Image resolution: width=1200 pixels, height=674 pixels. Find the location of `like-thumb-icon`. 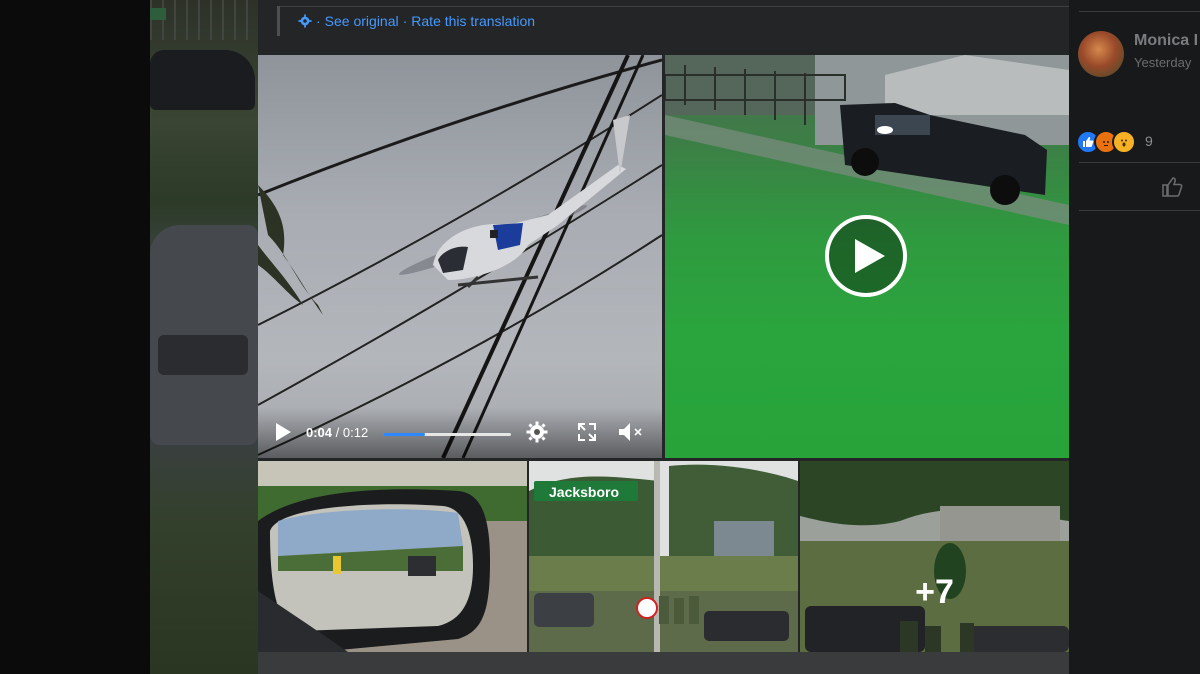

like-thumb-icon is located at coordinates (1172, 187).